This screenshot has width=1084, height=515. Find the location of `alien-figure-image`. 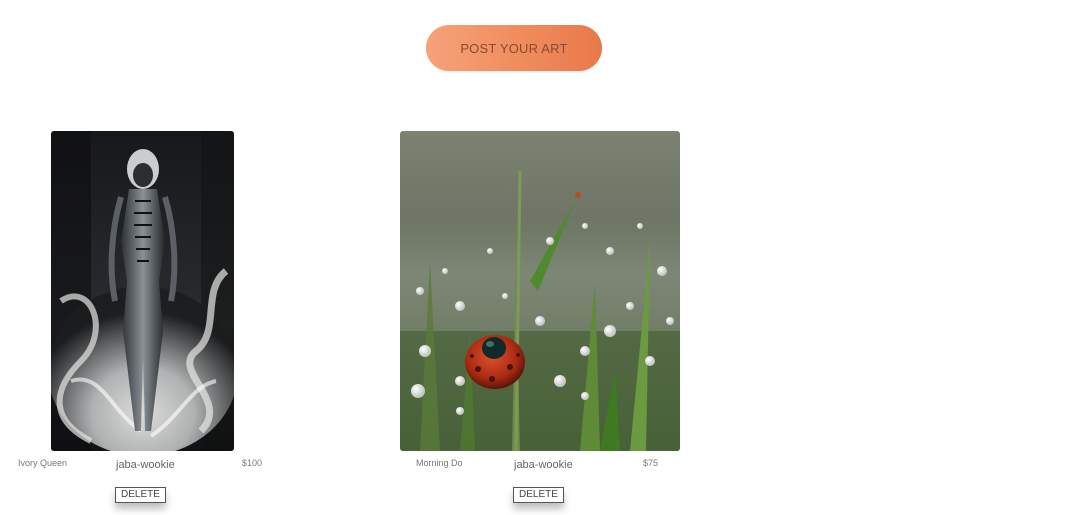

alien-figure-image is located at coordinates (142, 291).